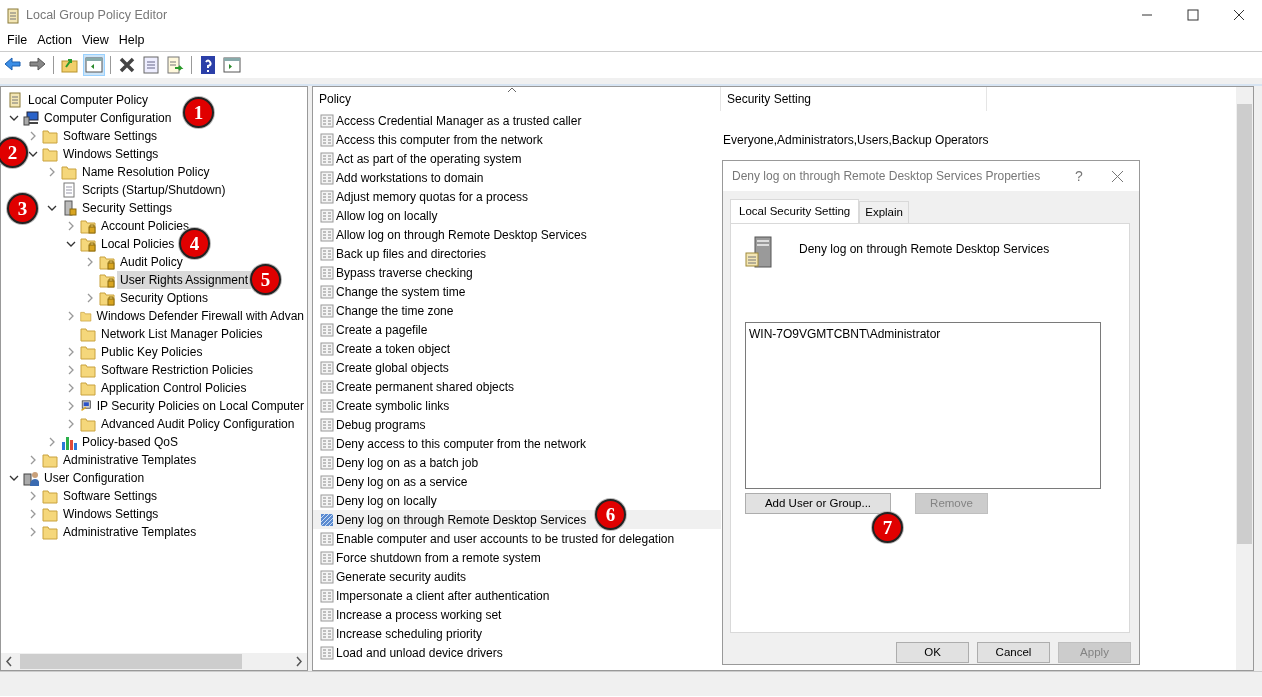  What do you see at coordinates (402, 481) in the screenshot?
I see `policy-name: Deny log on as a service` at bounding box center [402, 481].